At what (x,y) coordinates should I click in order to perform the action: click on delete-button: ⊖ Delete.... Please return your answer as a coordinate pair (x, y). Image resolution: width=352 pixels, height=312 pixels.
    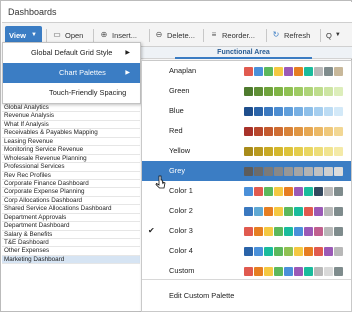
    Looking at the image, I should click on (174, 35).